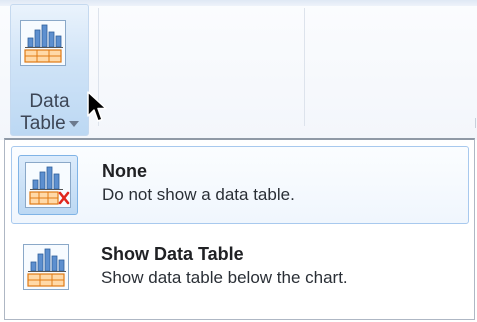 The image size is (477, 322). I want to click on mouse-cursor-icon, so click(97, 106).